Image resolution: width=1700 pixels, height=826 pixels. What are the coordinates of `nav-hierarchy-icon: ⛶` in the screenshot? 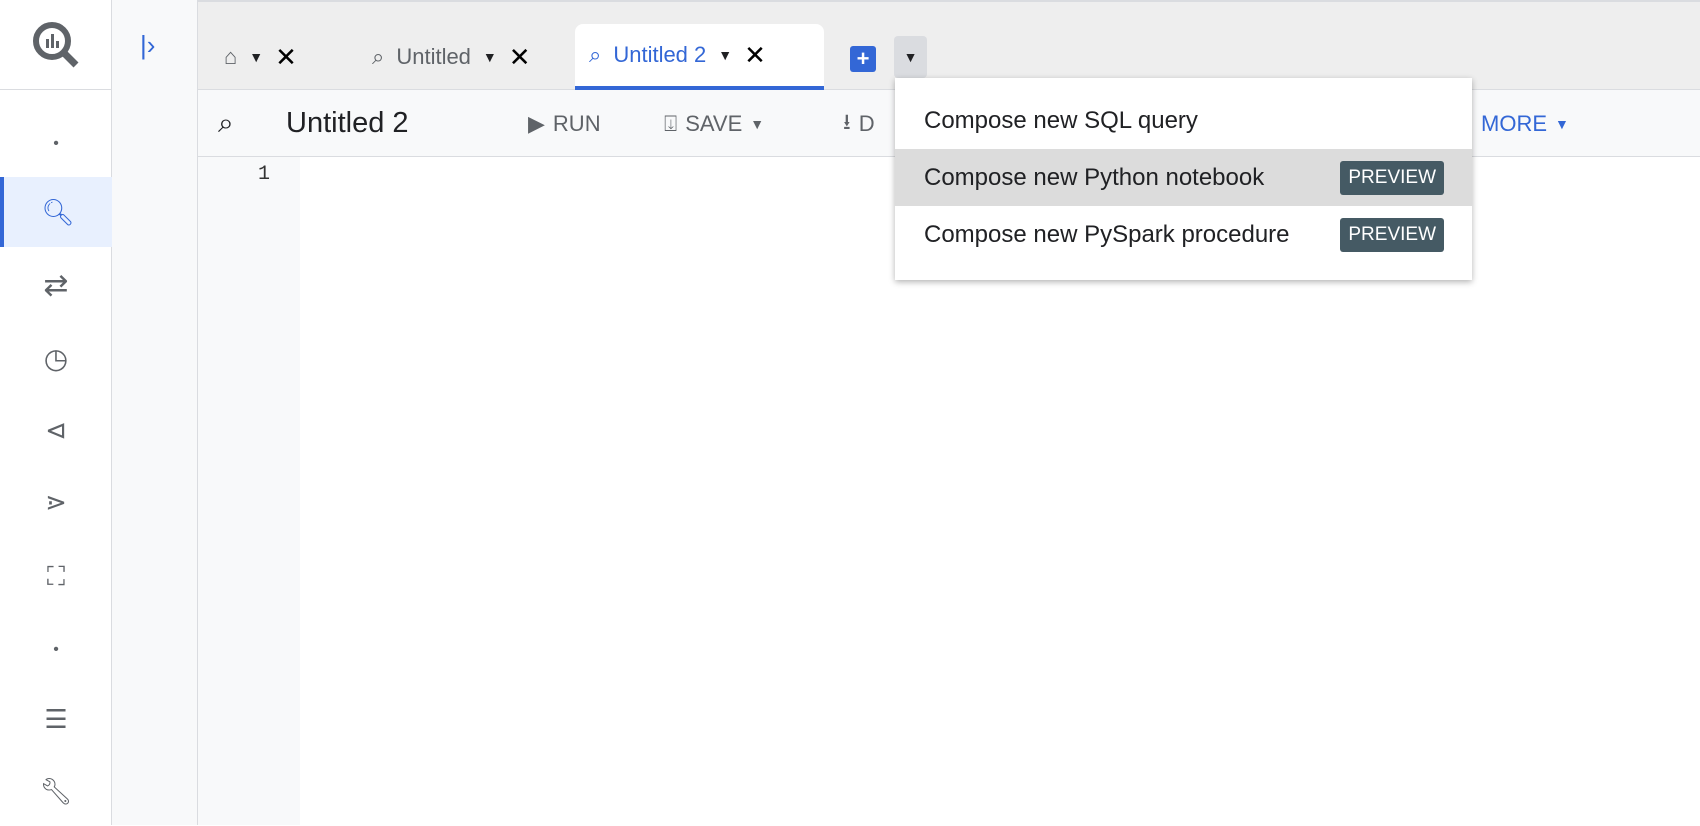 It's located at (56, 577).